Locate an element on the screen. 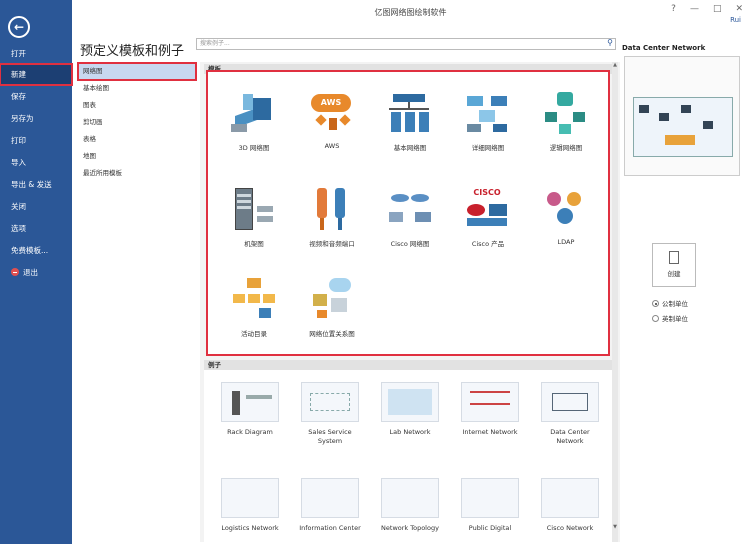 The image size is (749, 544). examples-section-header: 例子 is located at coordinates (409, 365).